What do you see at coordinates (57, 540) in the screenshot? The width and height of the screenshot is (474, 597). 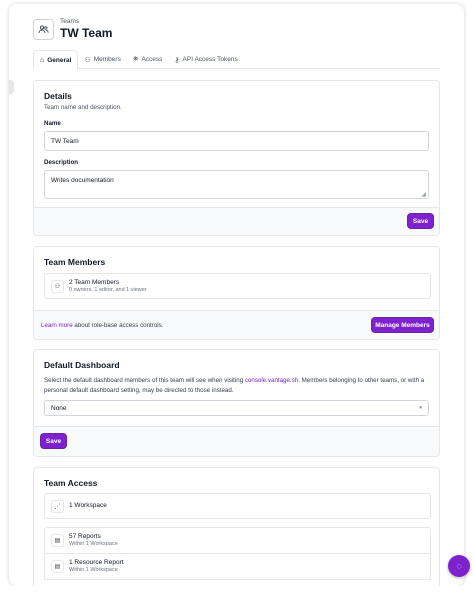 I see `report-icon: ▤` at bounding box center [57, 540].